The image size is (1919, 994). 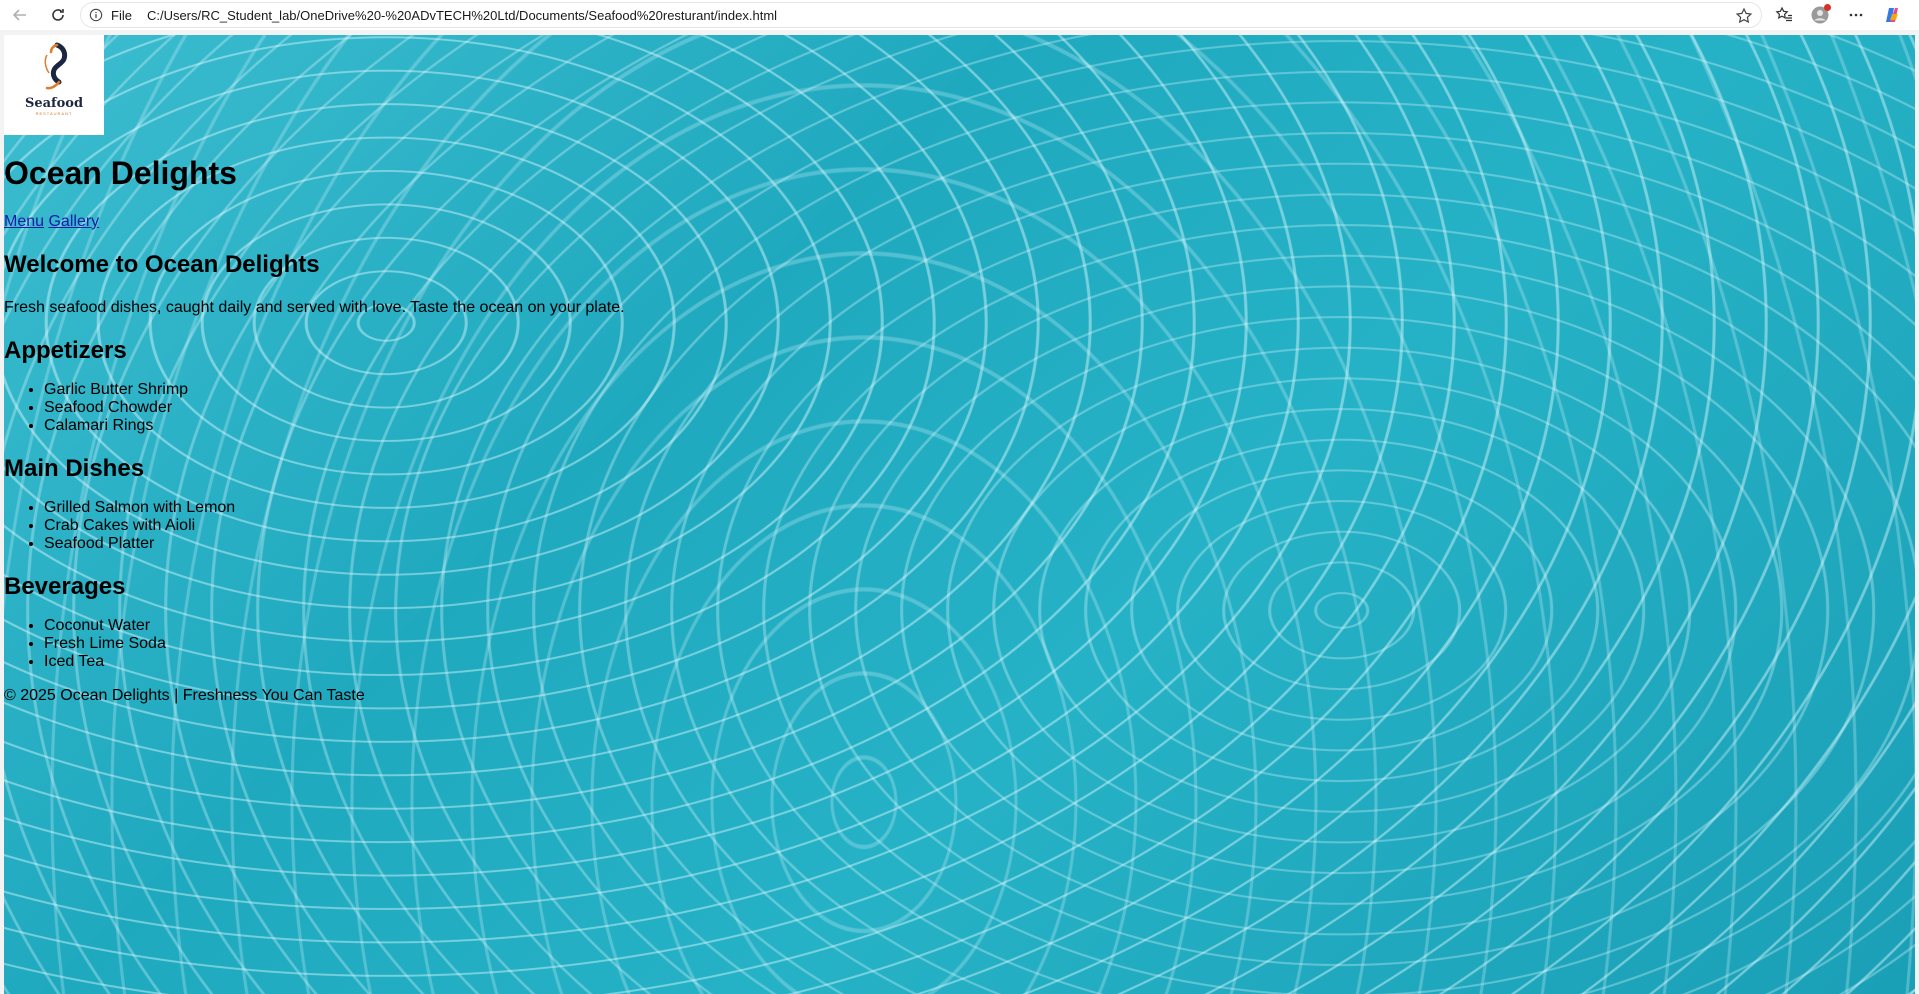 I want to click on favorites-button, so click(x=1784, y=15).